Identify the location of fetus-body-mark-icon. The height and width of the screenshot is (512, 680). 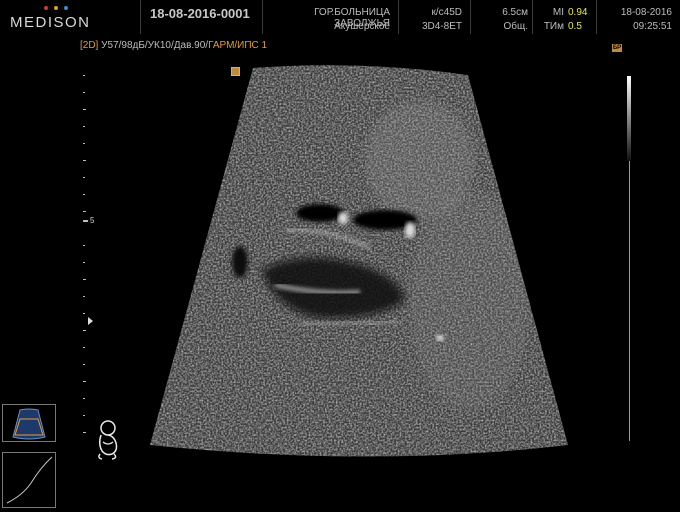
(109, 440).